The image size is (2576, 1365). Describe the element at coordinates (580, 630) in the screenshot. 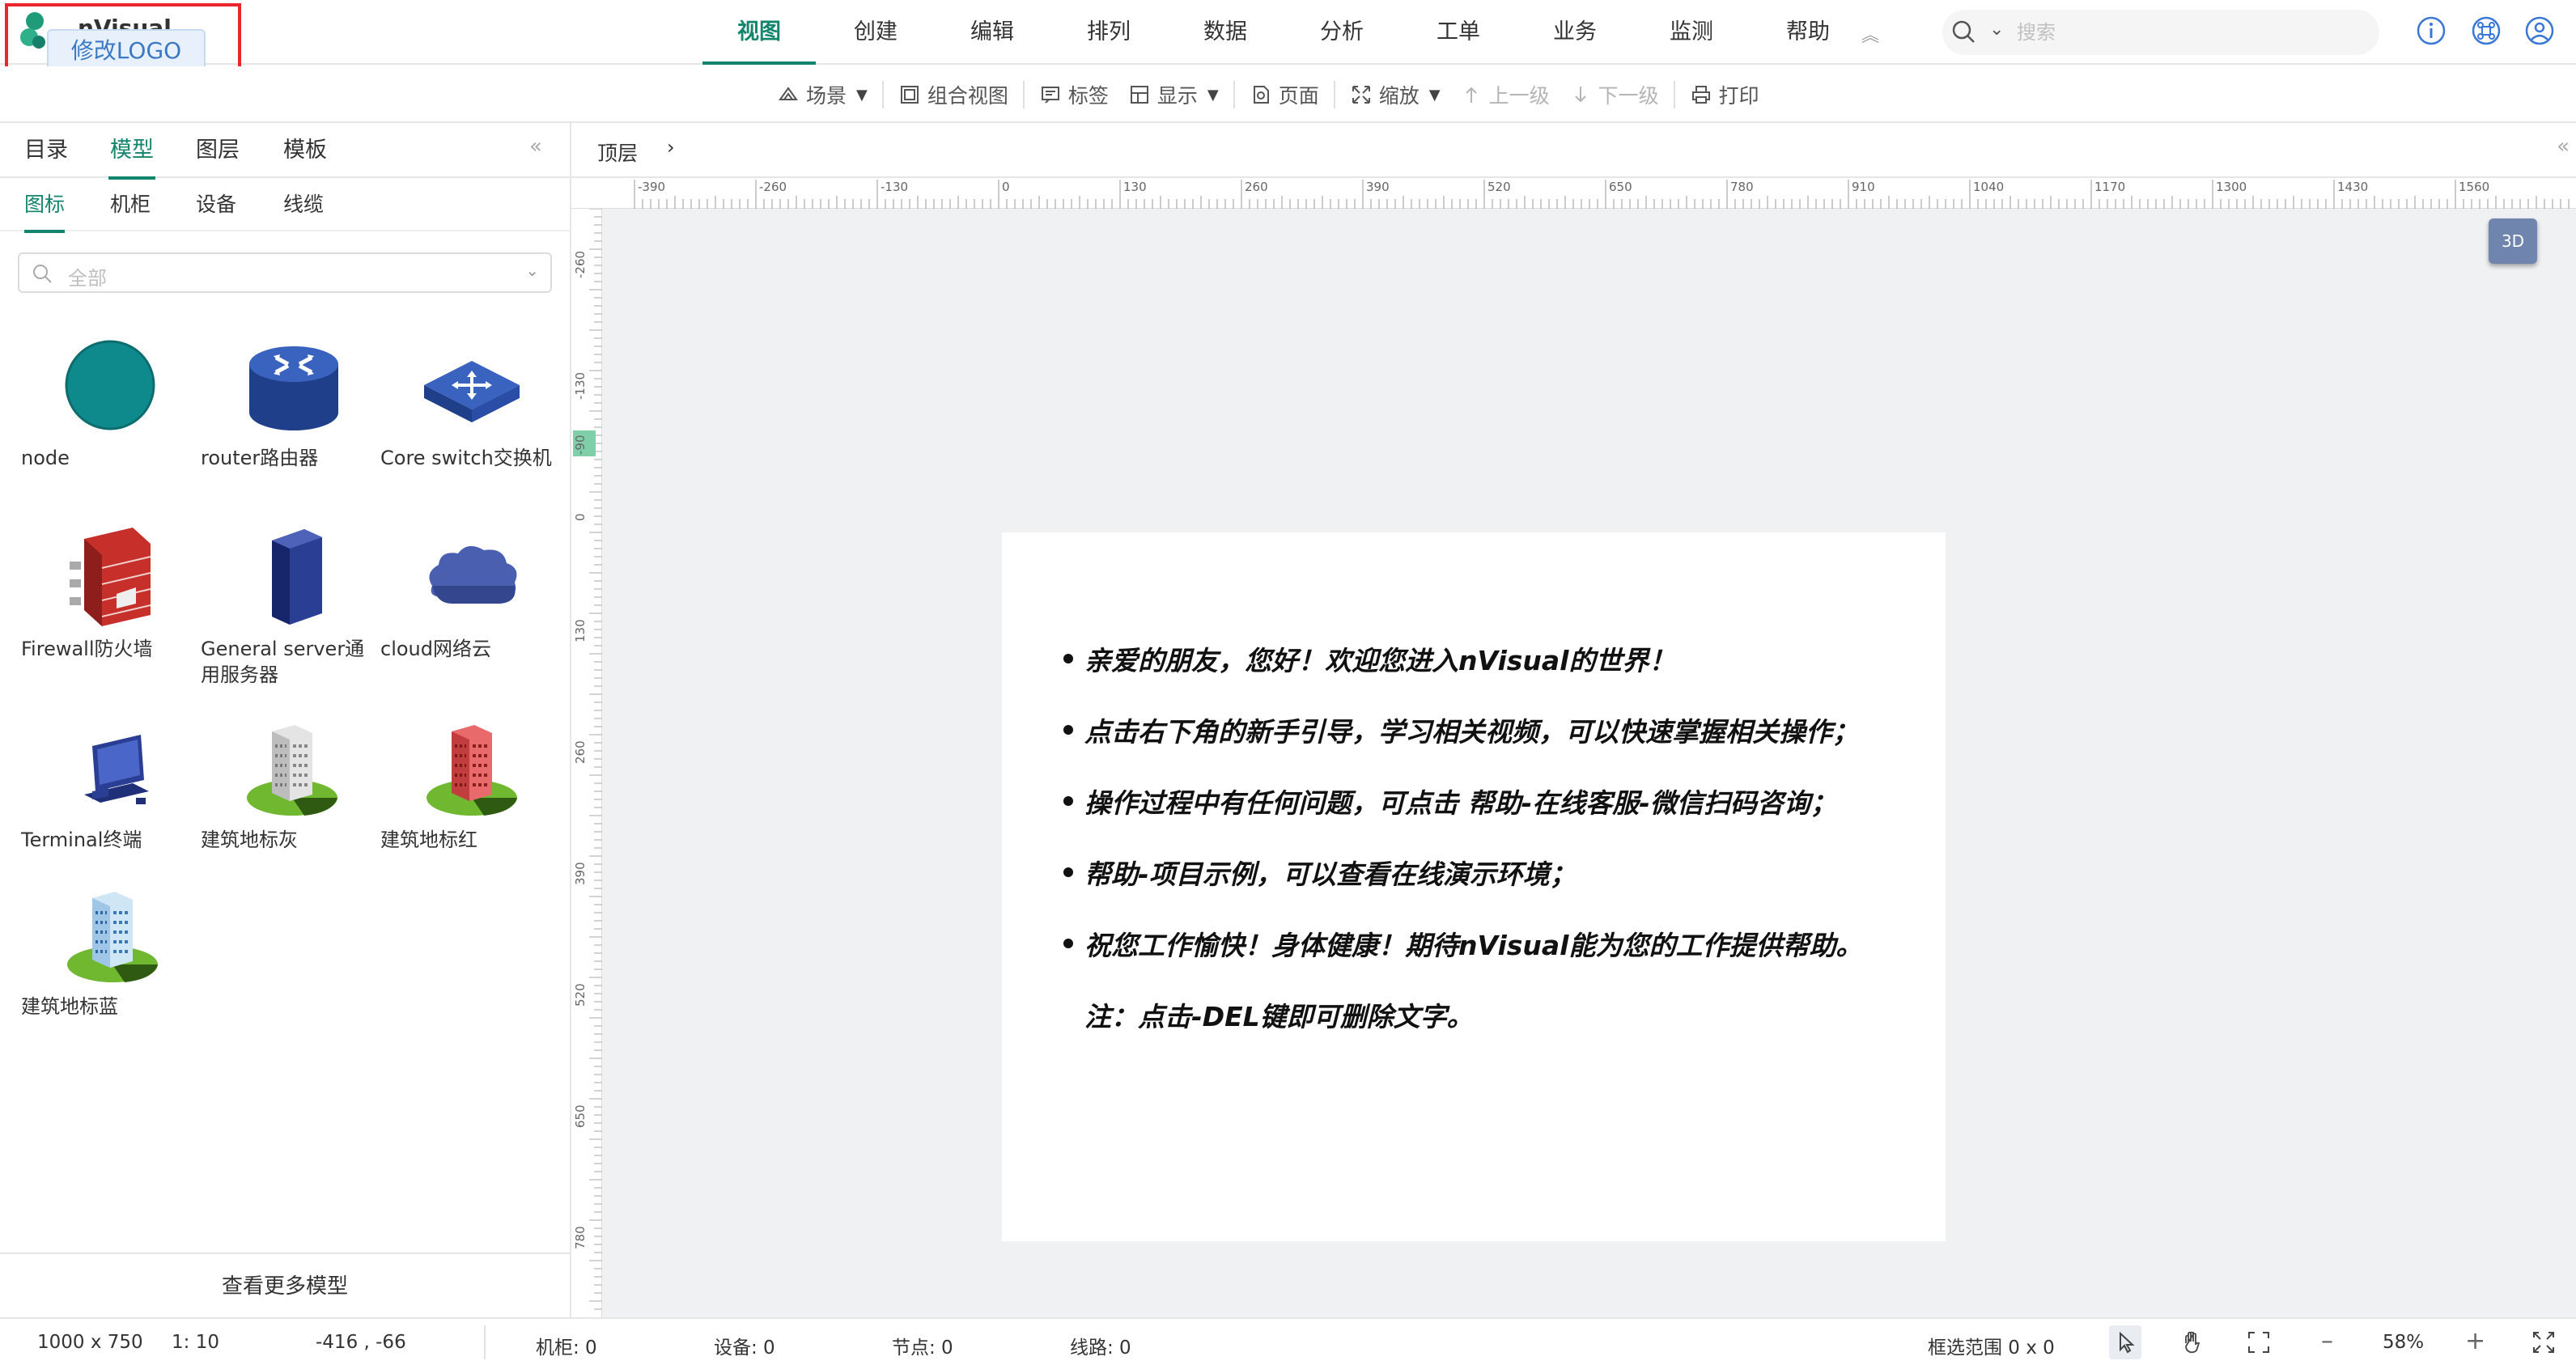

I see `ruler-label: 130` at that location.